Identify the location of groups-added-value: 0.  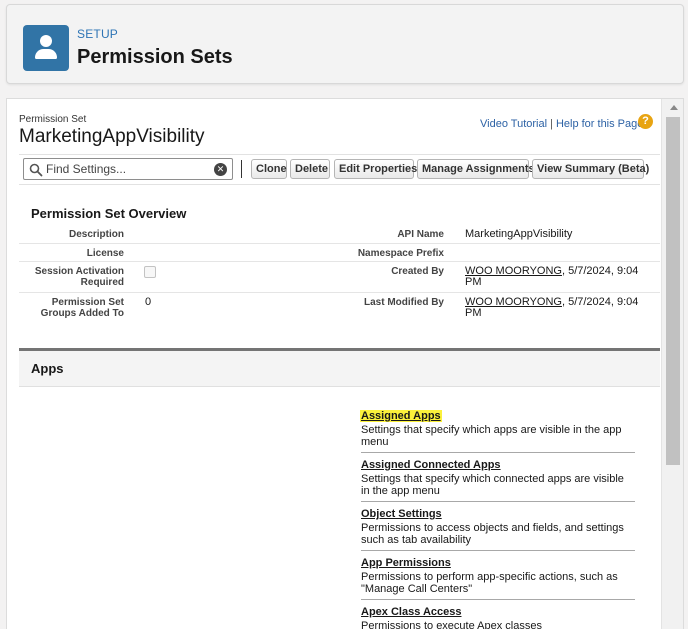
(148, 302).